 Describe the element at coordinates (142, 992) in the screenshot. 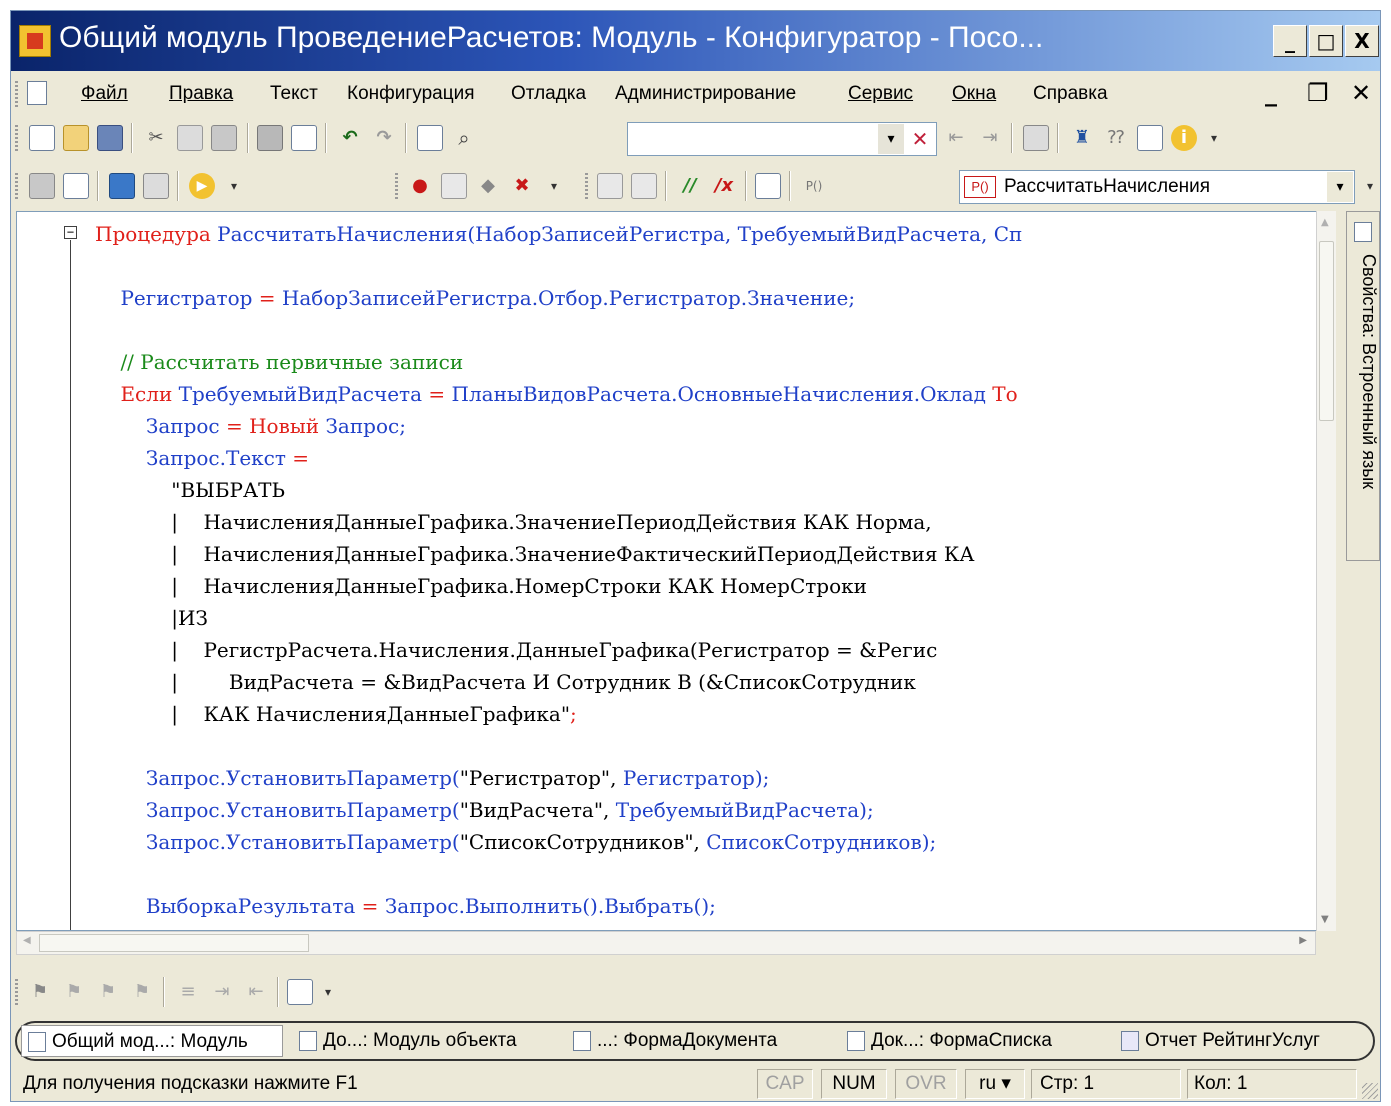

I see `clear-bookmarks-icon: ⚑` at that location.